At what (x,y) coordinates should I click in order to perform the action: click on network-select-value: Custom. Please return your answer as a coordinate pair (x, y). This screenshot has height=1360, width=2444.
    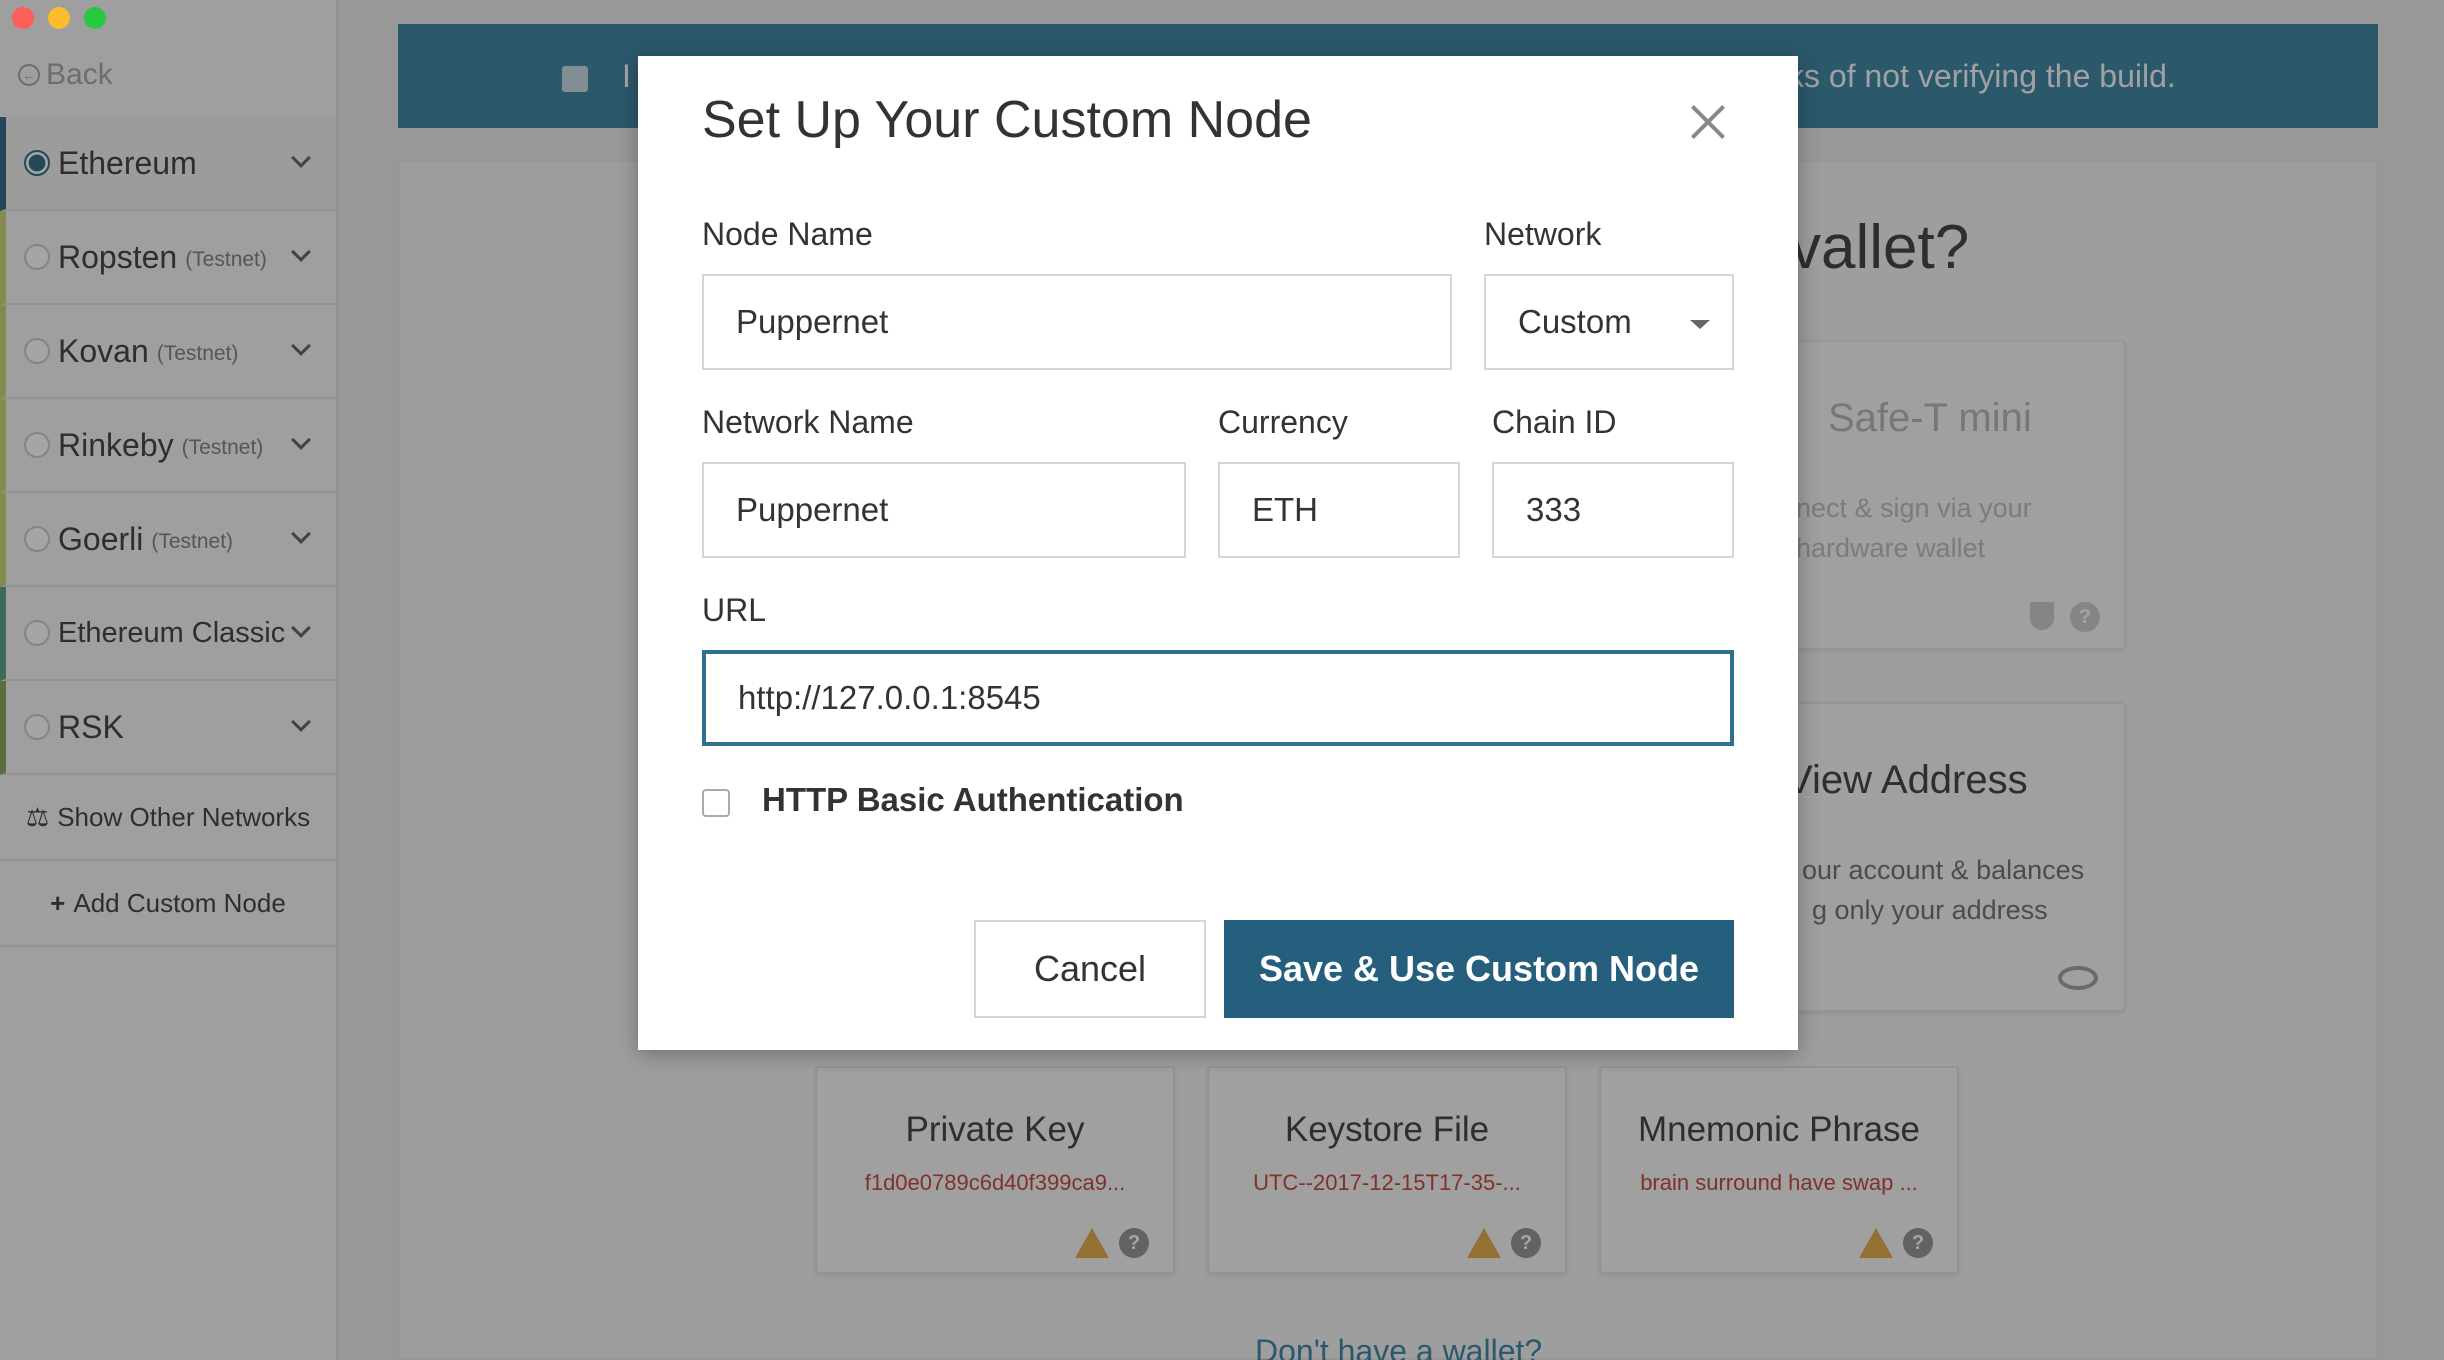
    Looking at the image, I should click on (1575, 321).